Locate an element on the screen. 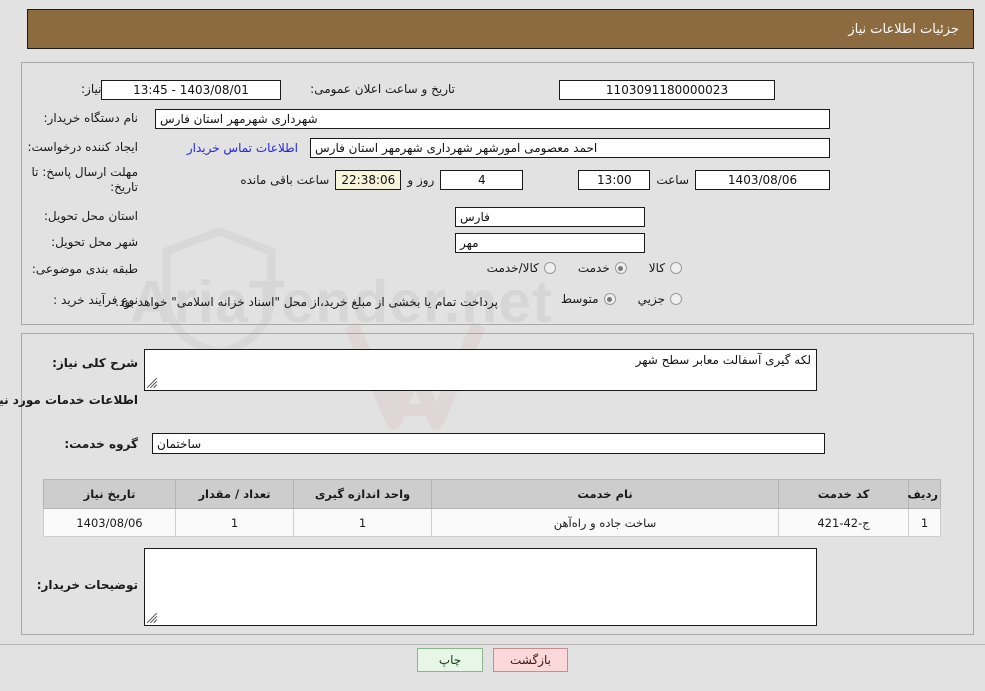 The width and height of the screenshot is (985, 691). services-section-title-row: اطلاعات خدمات مورد نیاز is located at coordinates (69, 400).